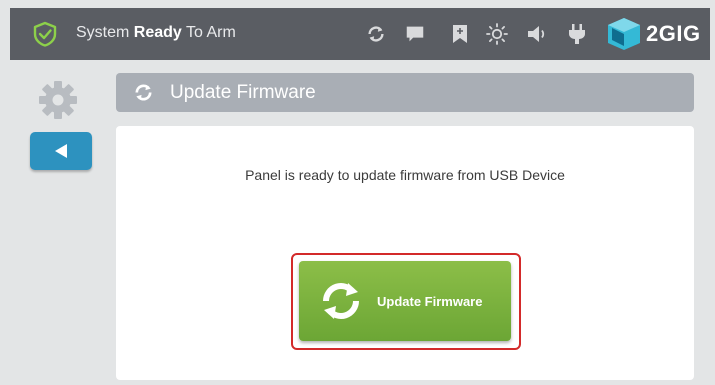  I want to click on page-header: Update Firmware, so click(405, 92).